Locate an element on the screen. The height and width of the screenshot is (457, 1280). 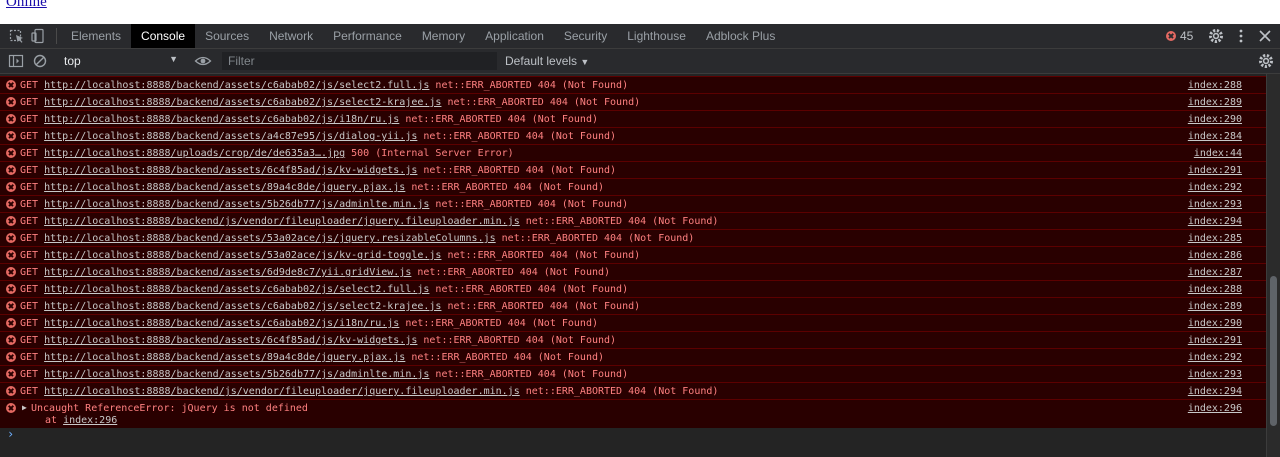
dropdown-arrow-icon: ▼ is located at coordinates (173, 59).